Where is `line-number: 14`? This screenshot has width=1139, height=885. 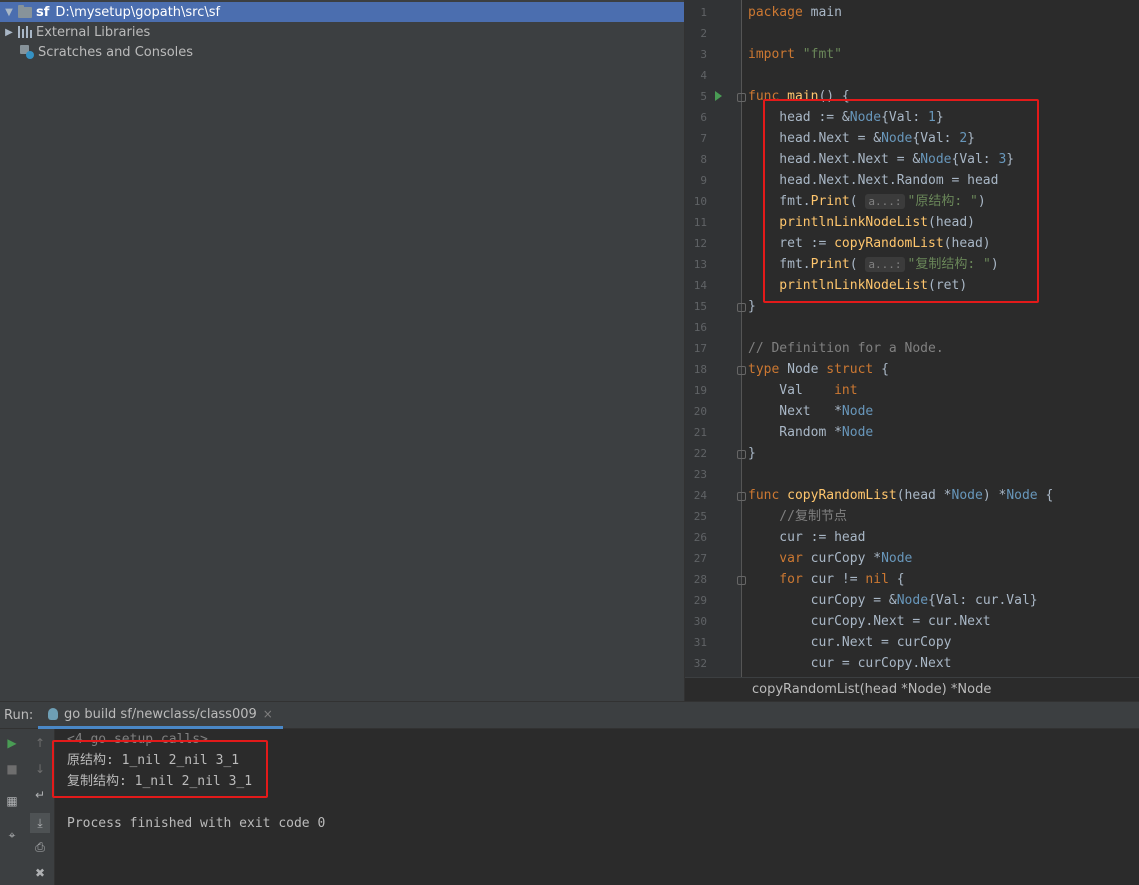 line-number: 14 is located at coordinates (700, 285).